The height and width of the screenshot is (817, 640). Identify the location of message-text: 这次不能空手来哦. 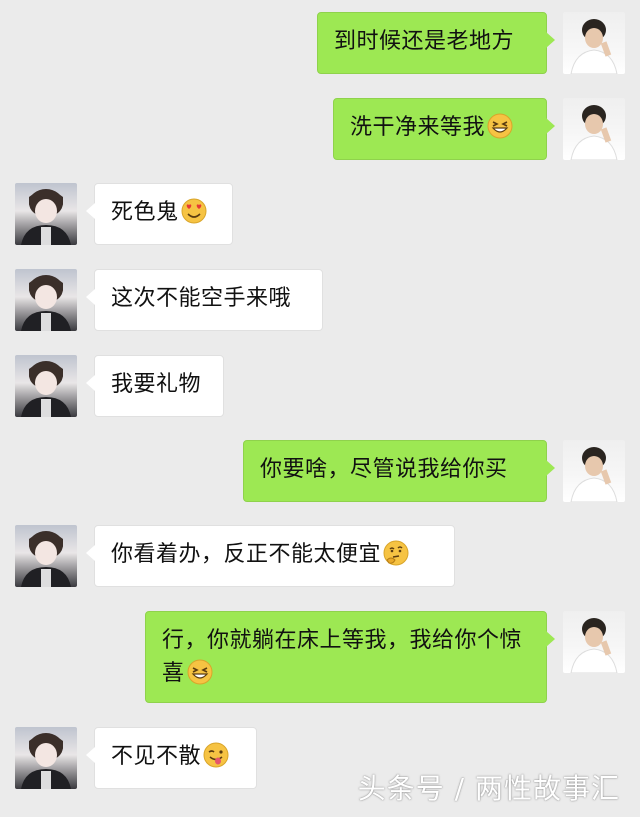
(201, 298).